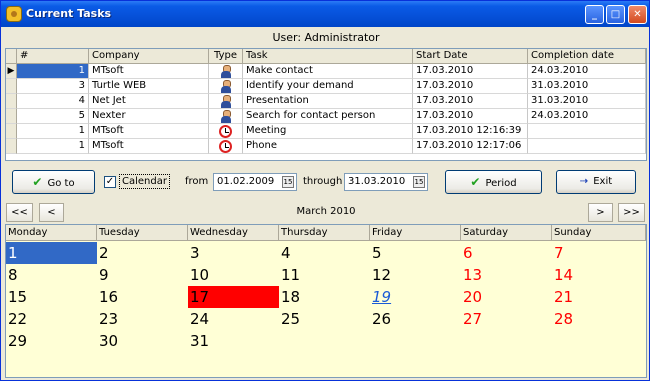  Describe the element at coordinates (506, 275) in the screenshot. I see `calendar-day: 13` at that location.